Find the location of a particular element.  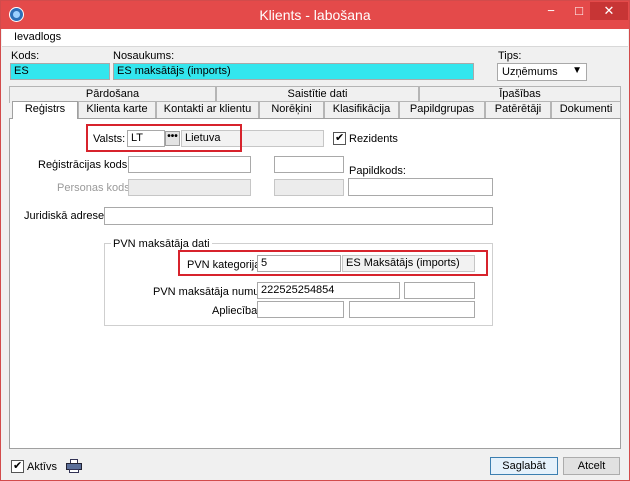

highlight-pvn-kategorija is located at coordinates (333, 263).